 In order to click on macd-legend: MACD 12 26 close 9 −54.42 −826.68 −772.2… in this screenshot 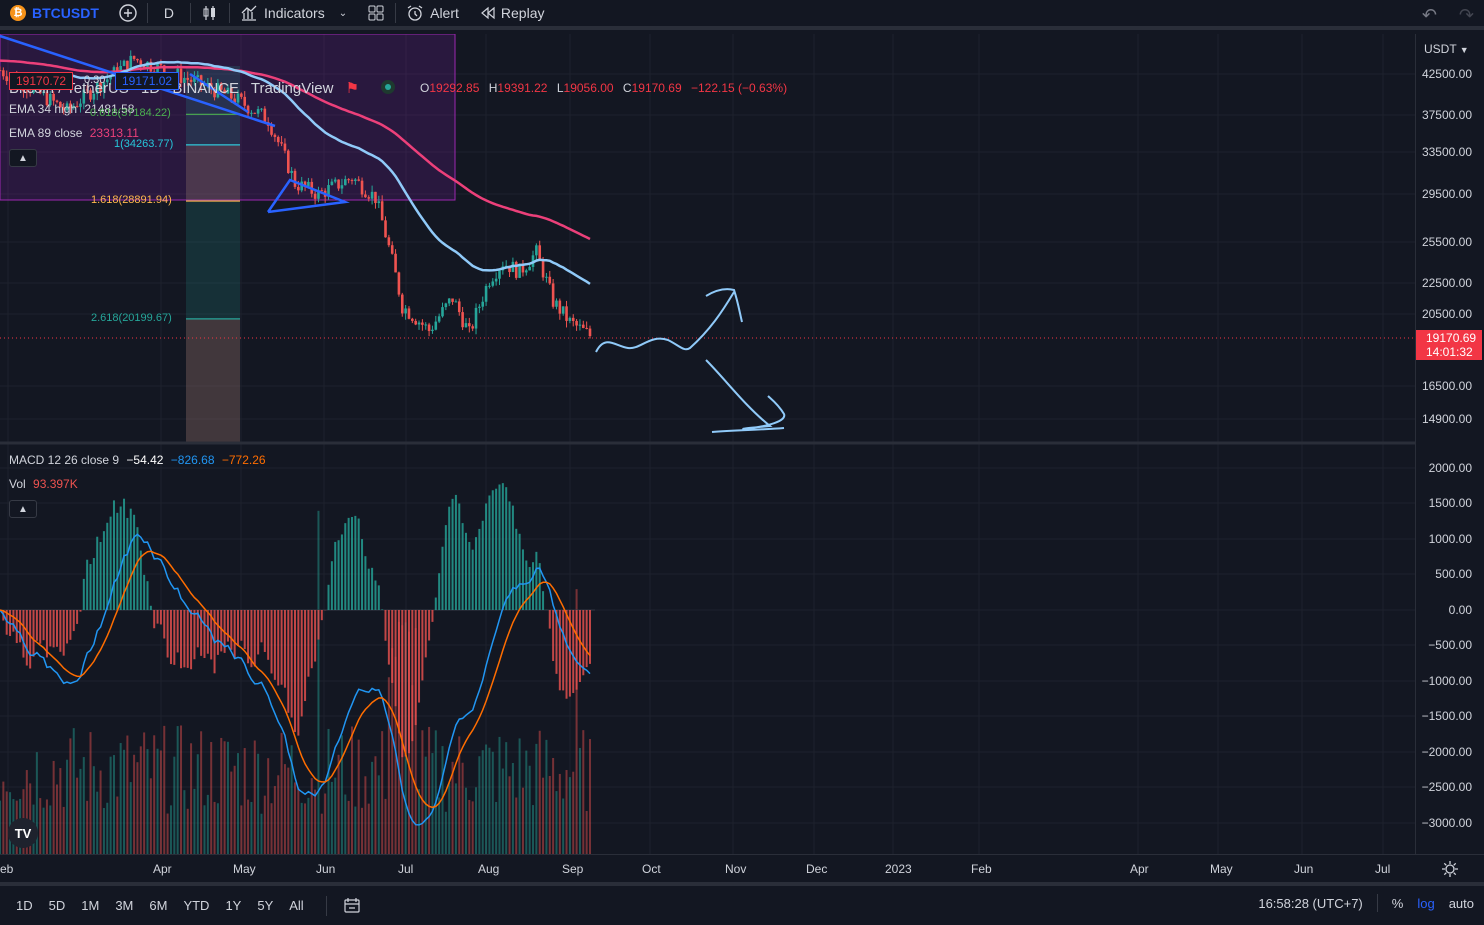, I will do `click(137, 460)`.